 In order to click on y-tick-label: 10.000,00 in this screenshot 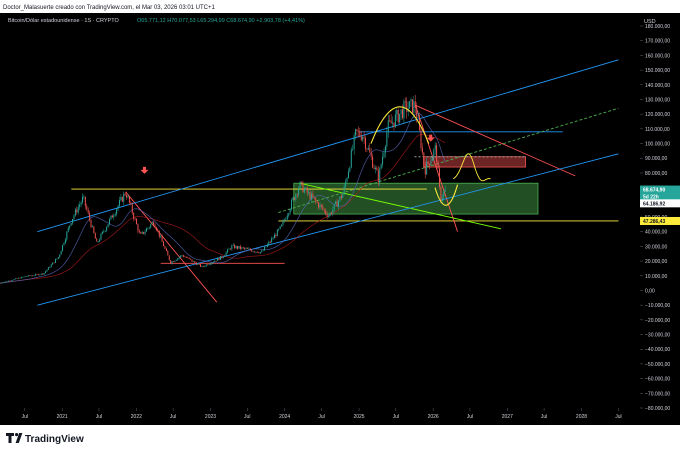, I will do `click(656, 277)`.